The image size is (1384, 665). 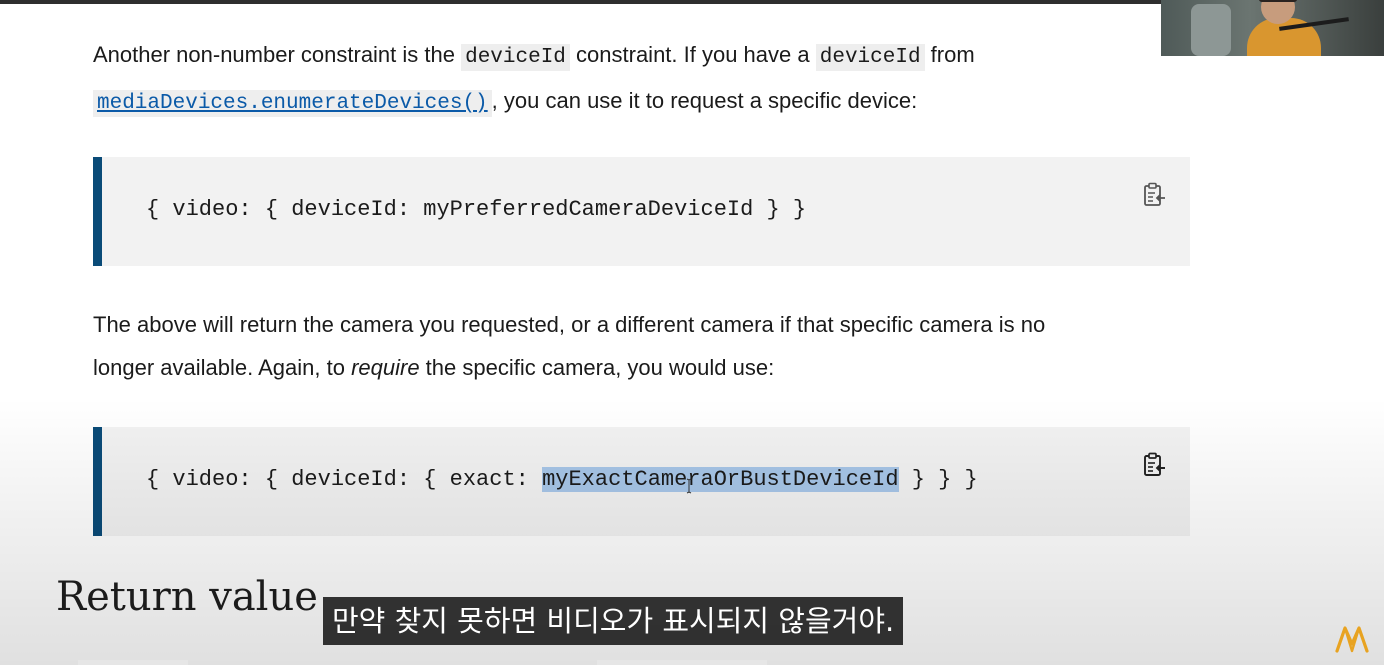 What do you see at coordinates (1272, 28) in the screenshot?
I see `webcam-overlay` at bounding box center [1272, 28].